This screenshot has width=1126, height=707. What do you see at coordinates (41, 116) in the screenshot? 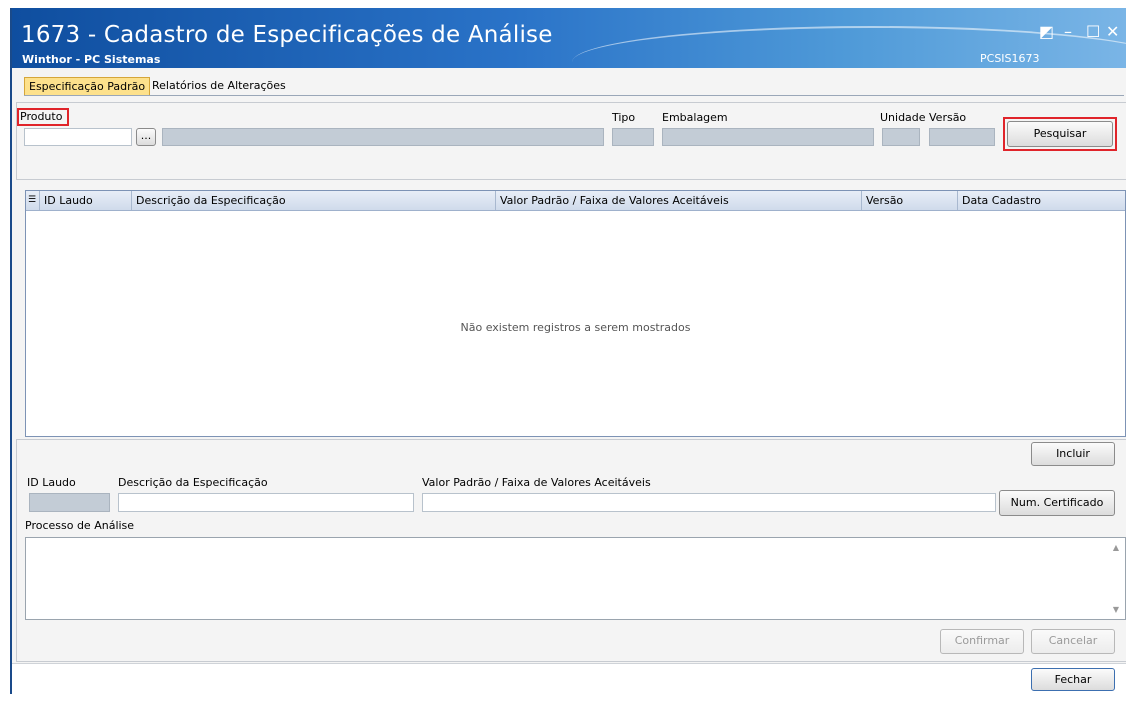
I see `produto-label: Produto` at bounding box center [41, 116].